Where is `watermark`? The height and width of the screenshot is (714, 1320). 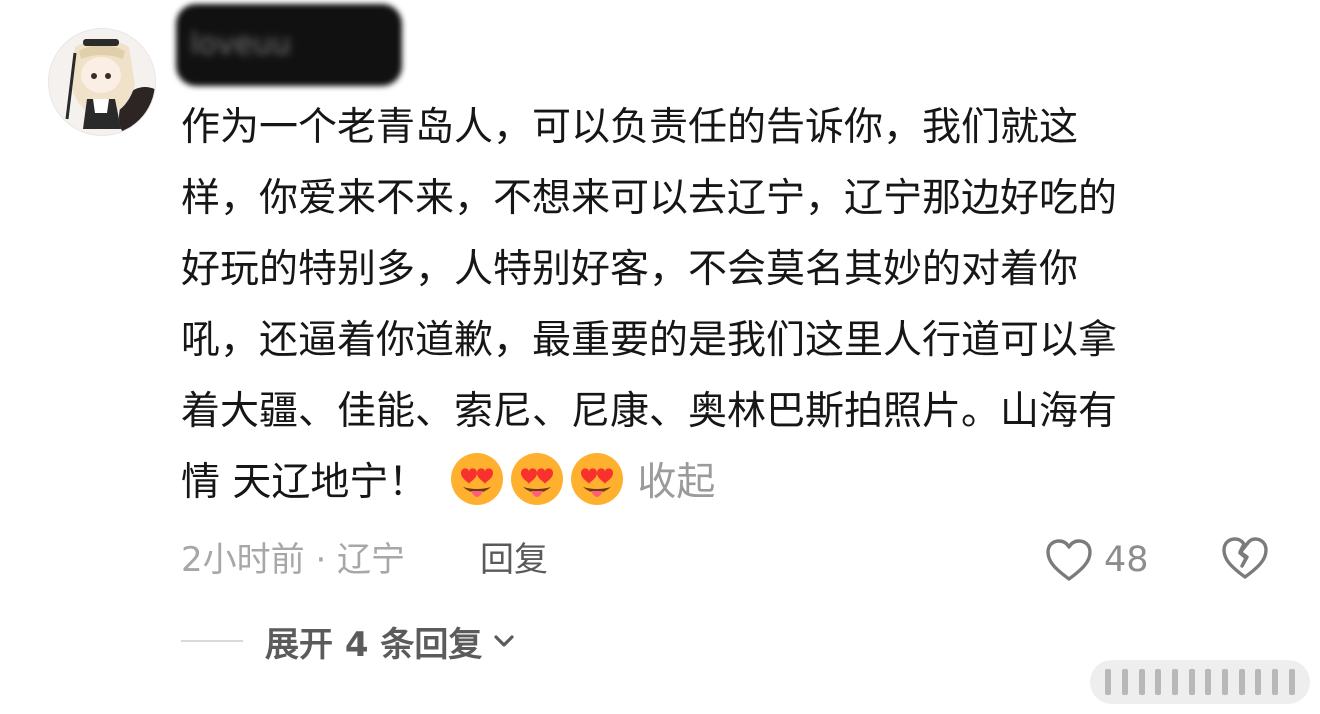
watermark is located at coordinates (1200, 682).